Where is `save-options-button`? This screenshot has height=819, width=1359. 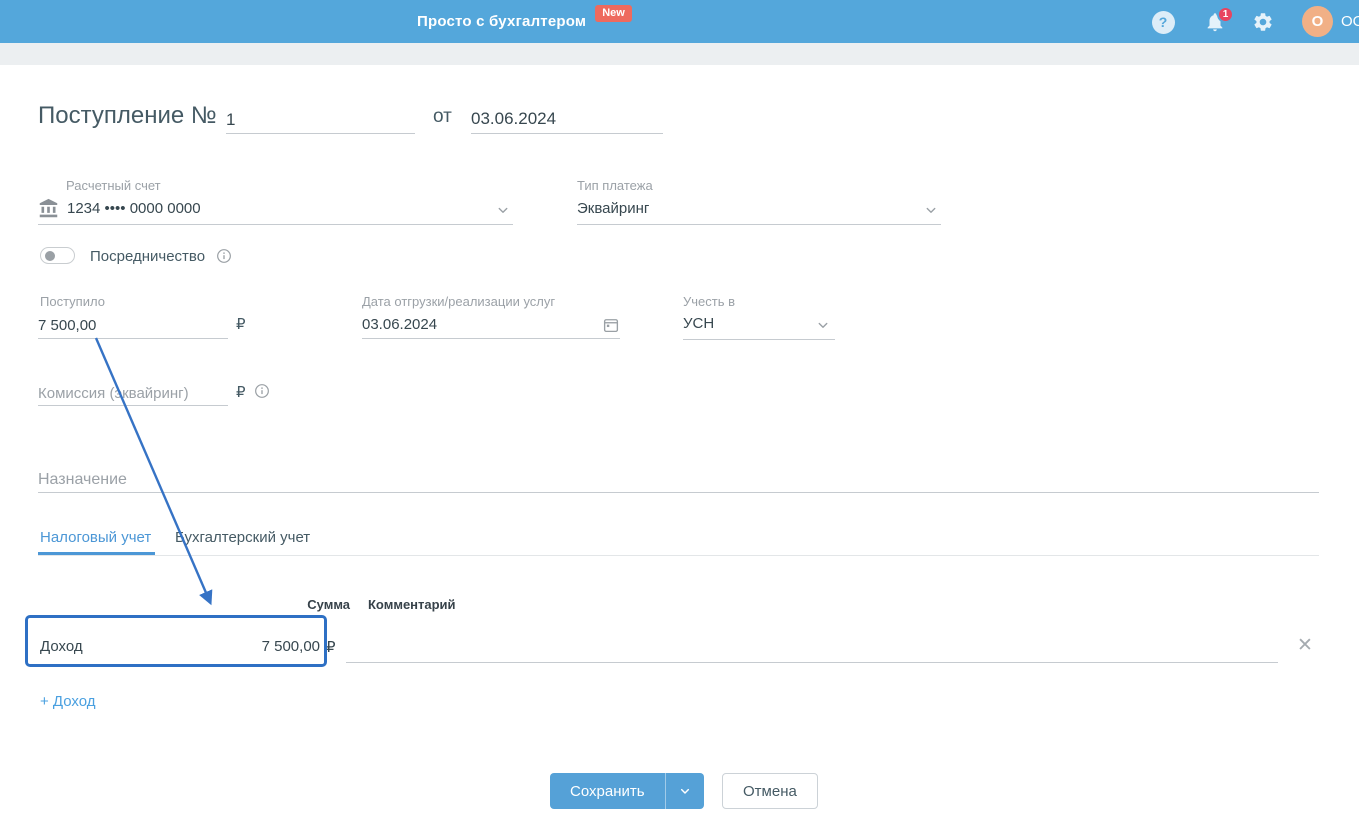
save-options-button is located at coordinates (685, 791).